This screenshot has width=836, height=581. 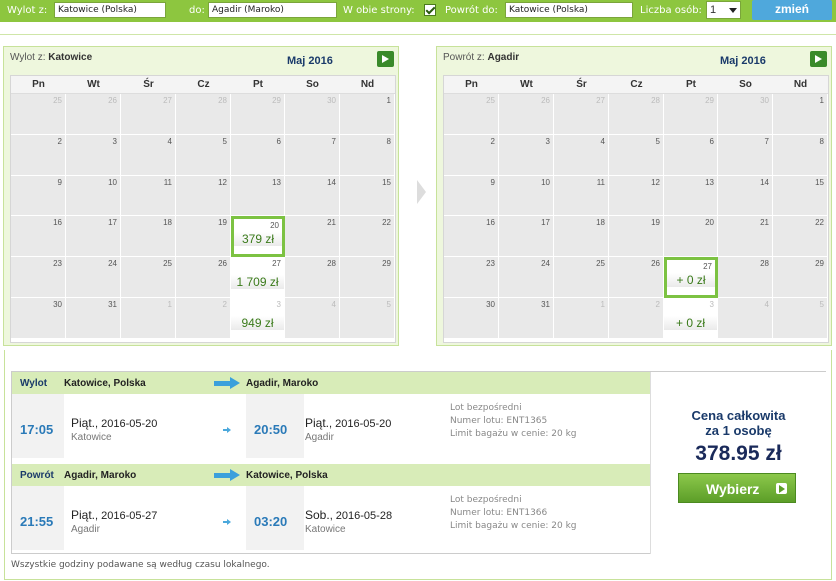 What do you see at coordinates (569, 10) in the screenshot?
I see `return-input: Katowice (Polska)` at bounding box center [569, 10].